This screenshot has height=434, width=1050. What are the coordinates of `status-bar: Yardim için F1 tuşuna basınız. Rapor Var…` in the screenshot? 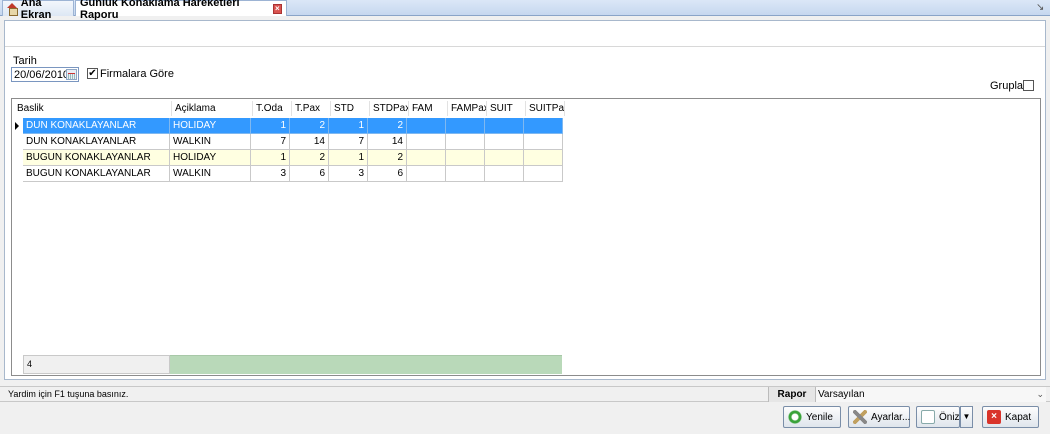 It's located at (525, 394).